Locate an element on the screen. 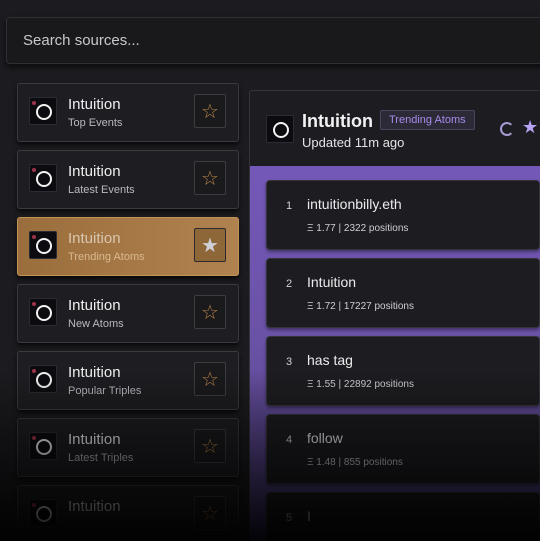 Image resolution: width=540 pixels, height=541 pixels. star-icon: ★ is located at coordinates (530, 127).